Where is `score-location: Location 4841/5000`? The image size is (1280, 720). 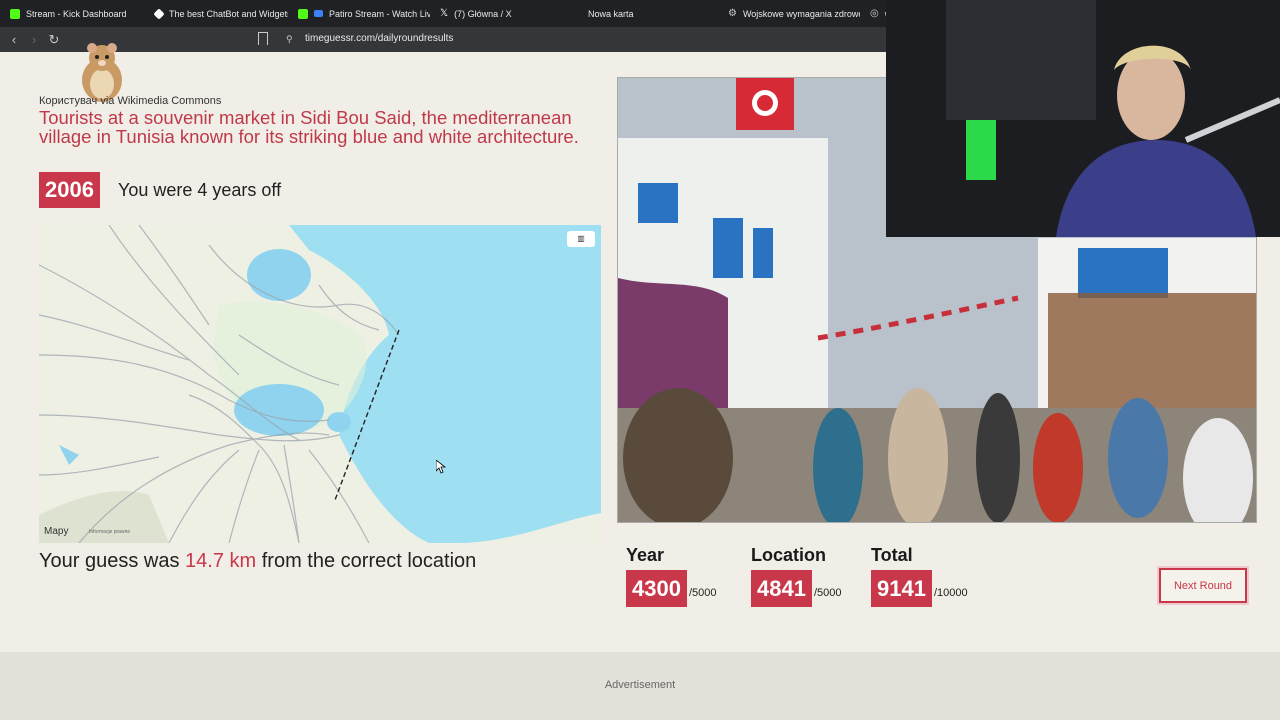 score-location: Location 4841/5000 is located at coordinates (796, 576).